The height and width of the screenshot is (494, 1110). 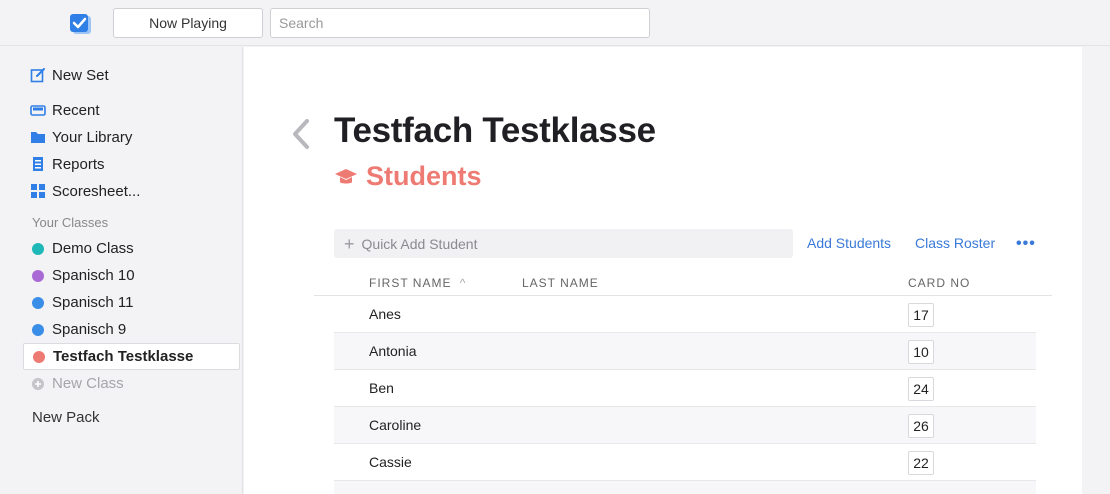 What do you see at coordinates (301, 134) in the screenshot?
I see `back-chevron-icon` at bounding box center [301, 134].